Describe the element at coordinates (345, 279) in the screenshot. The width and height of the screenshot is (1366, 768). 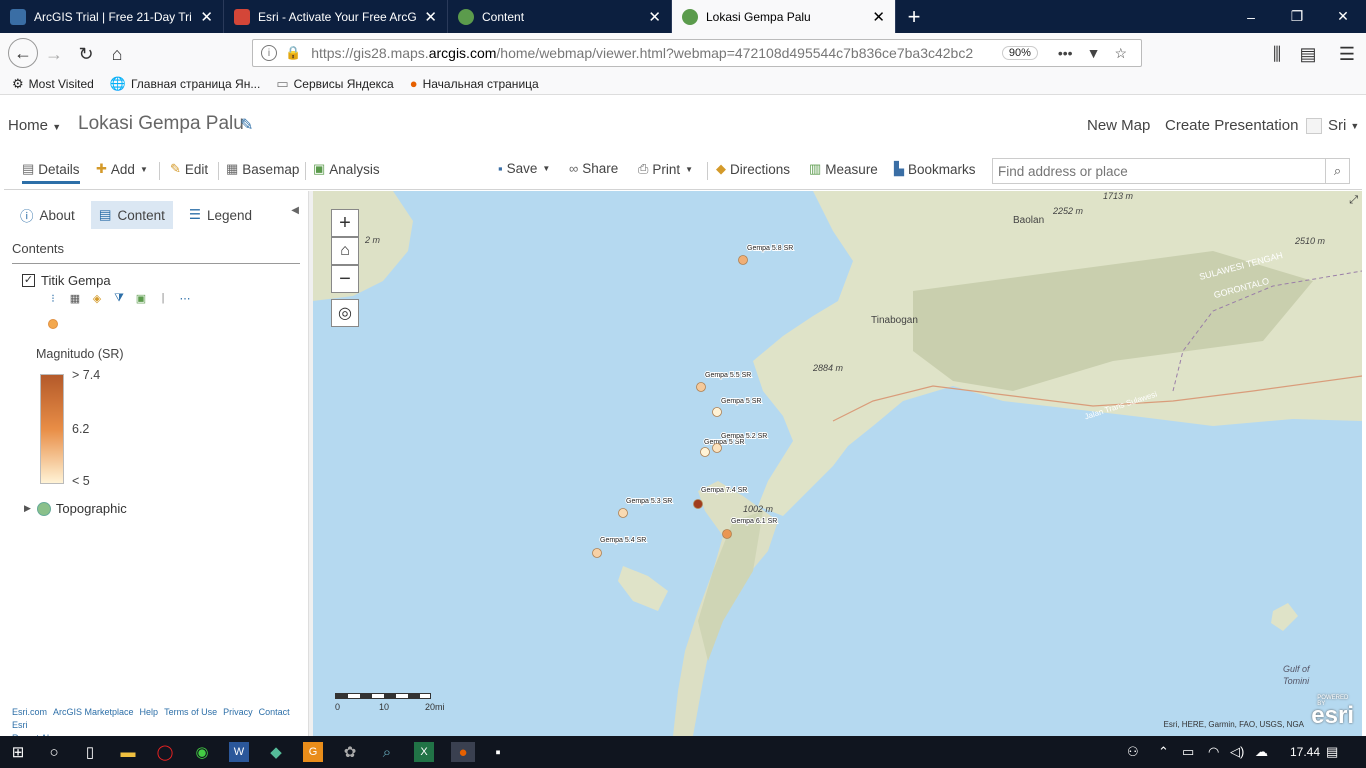
I see `zoom-out-button: −` at that location.